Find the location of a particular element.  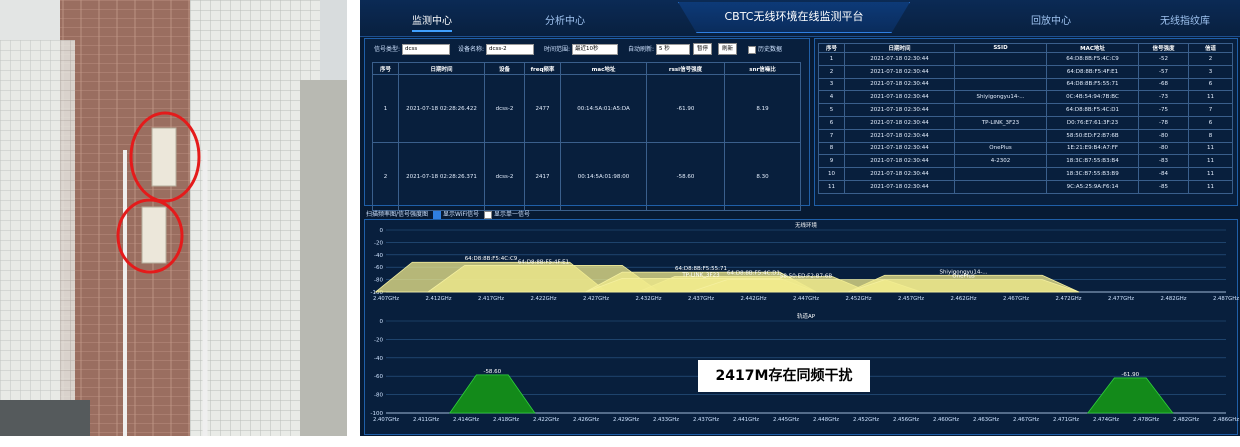

signal-label: 64:D8:8B:F5:4F:E1 is located at coordinates (543, 262).